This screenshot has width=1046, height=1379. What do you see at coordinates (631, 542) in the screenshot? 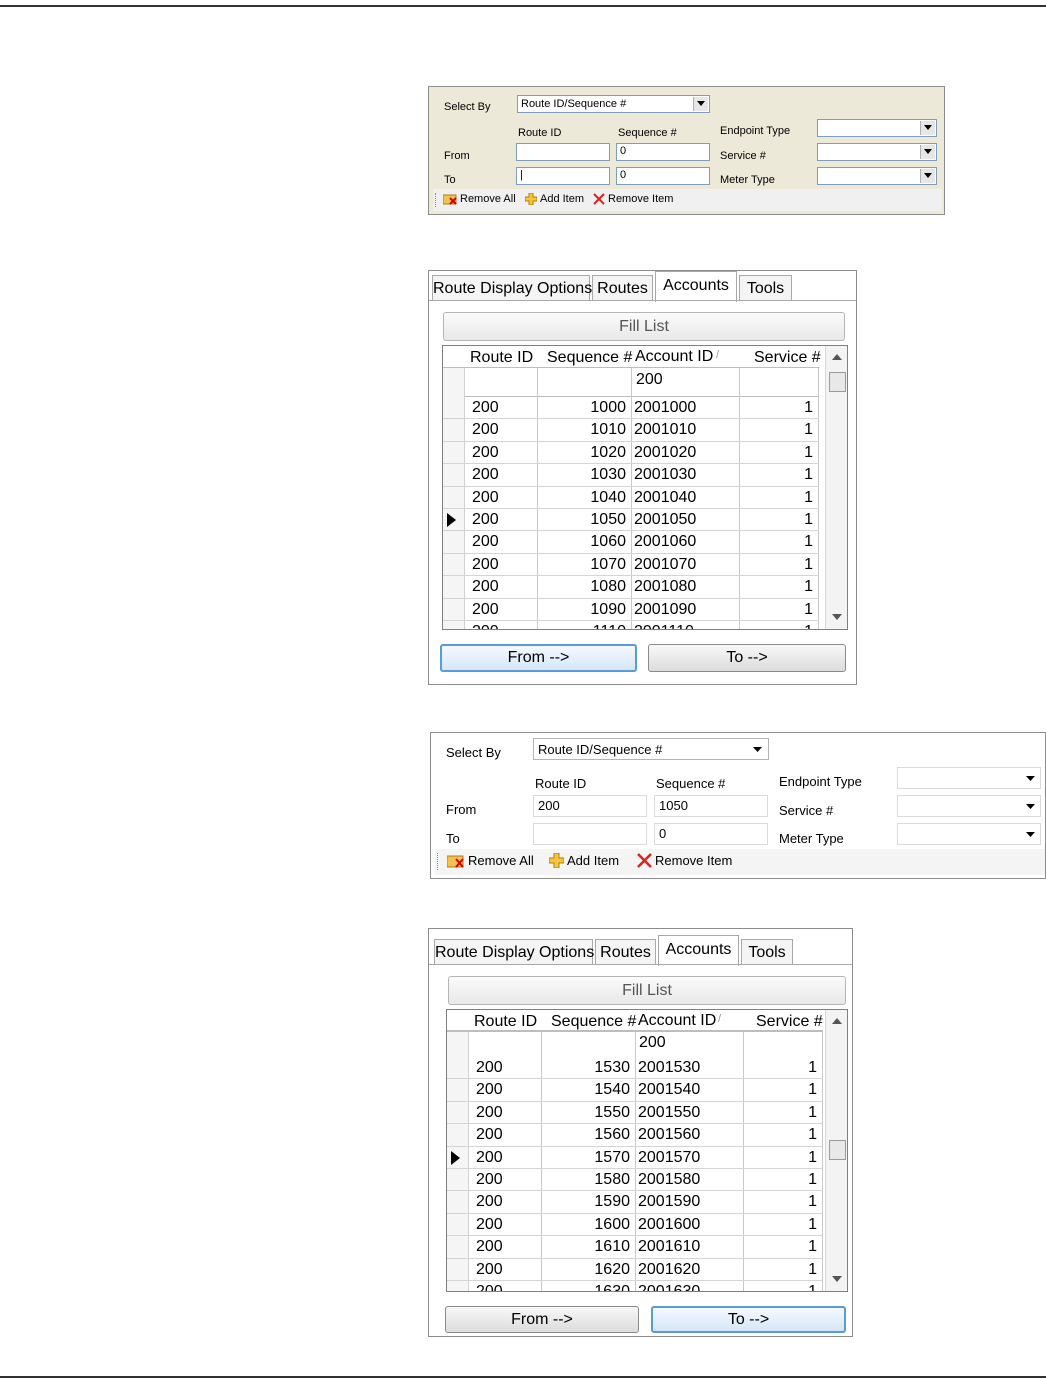
I see `table-row: 200 1060 2001060 1` at bounding box center [631, 542].